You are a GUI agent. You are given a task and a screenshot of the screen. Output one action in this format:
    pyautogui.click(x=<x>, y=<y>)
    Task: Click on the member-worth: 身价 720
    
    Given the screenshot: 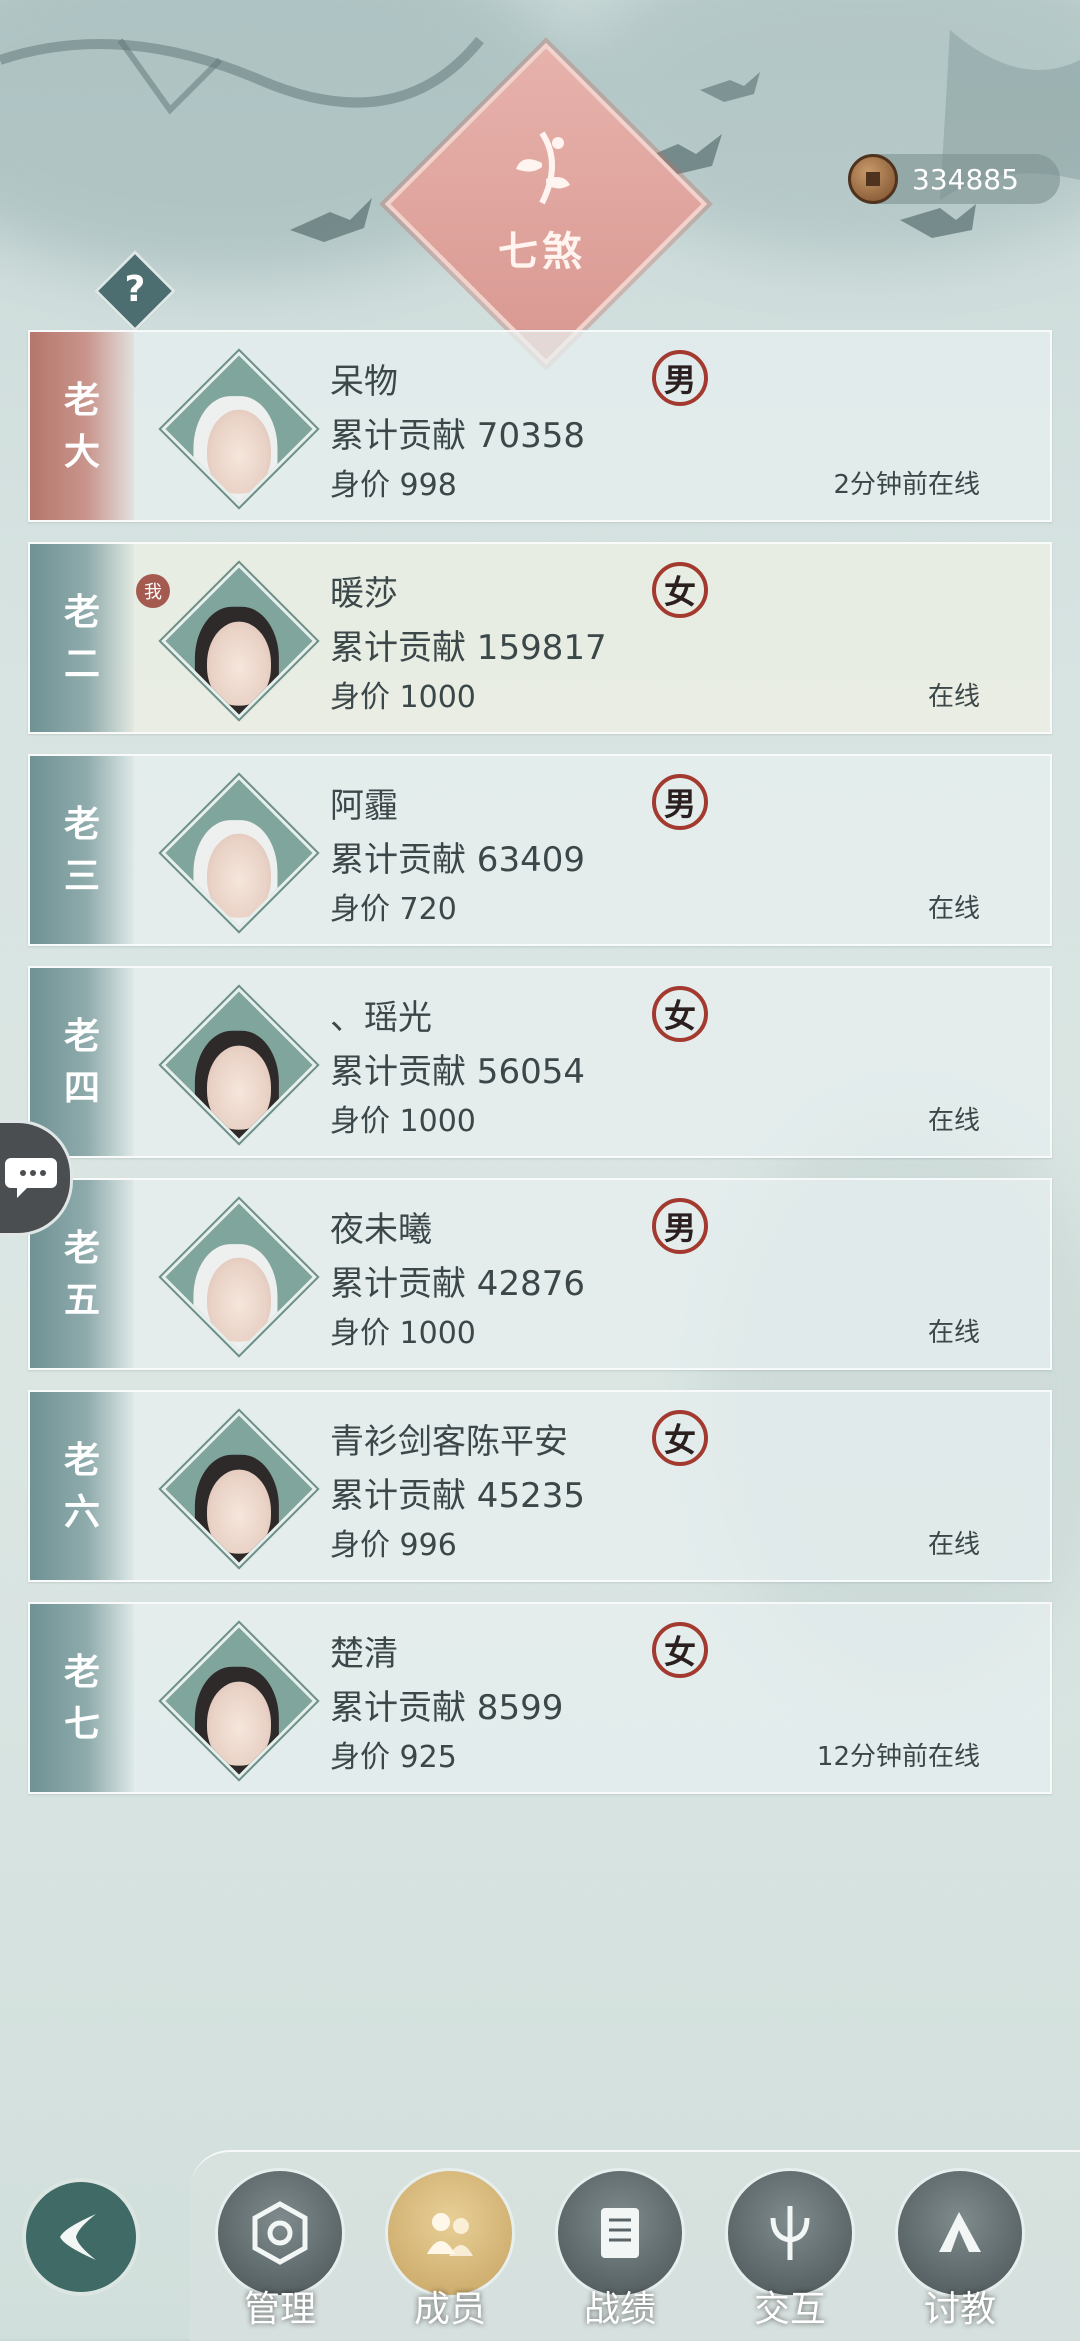 What is the action you would take?
    pyautogui.click(x=393, y=909)
    